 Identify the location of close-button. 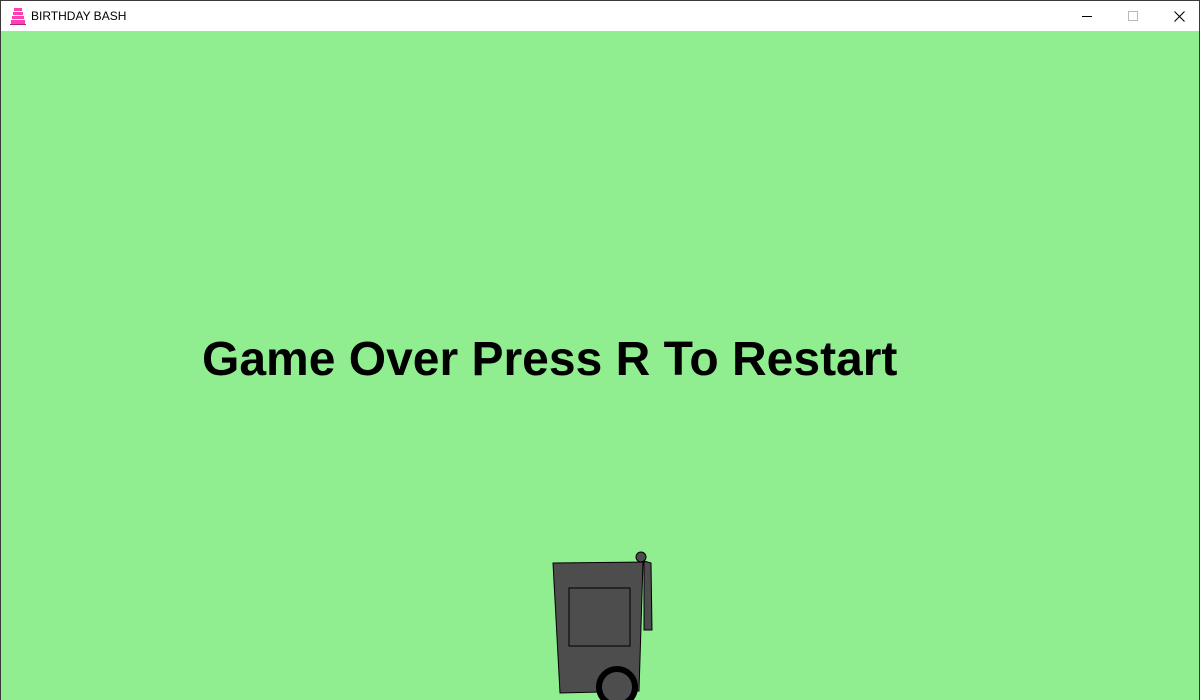
(1177, 16).